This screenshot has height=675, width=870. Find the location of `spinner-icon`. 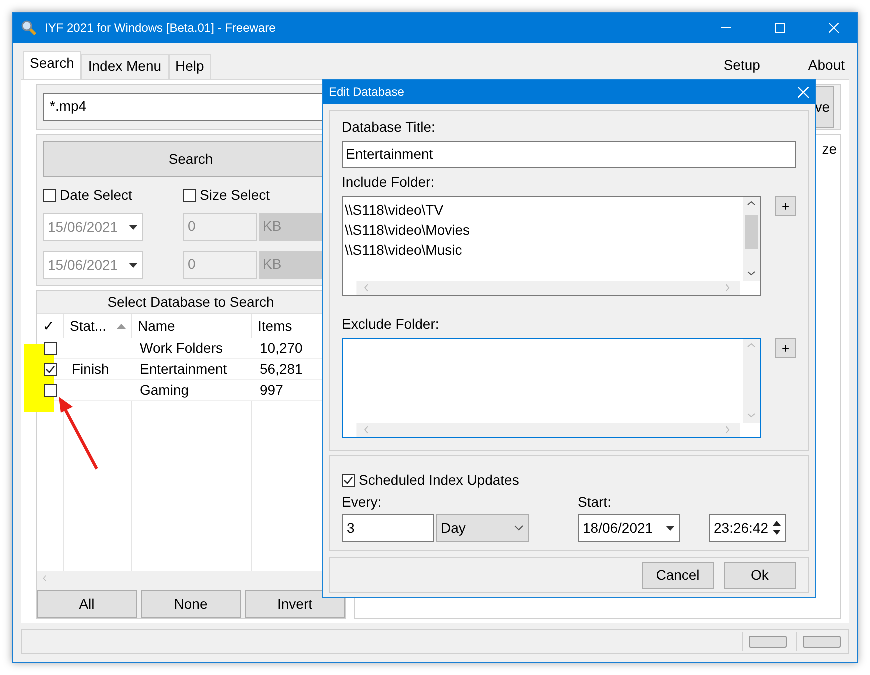

spinner-icon is located at coordinates (777, 528).